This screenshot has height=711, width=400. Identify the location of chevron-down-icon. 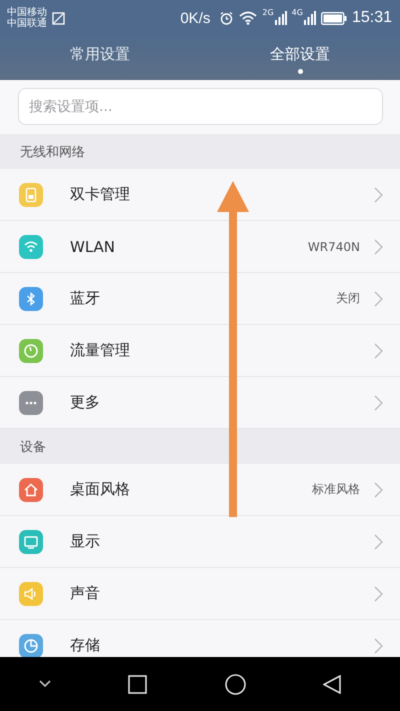
(44, 684).